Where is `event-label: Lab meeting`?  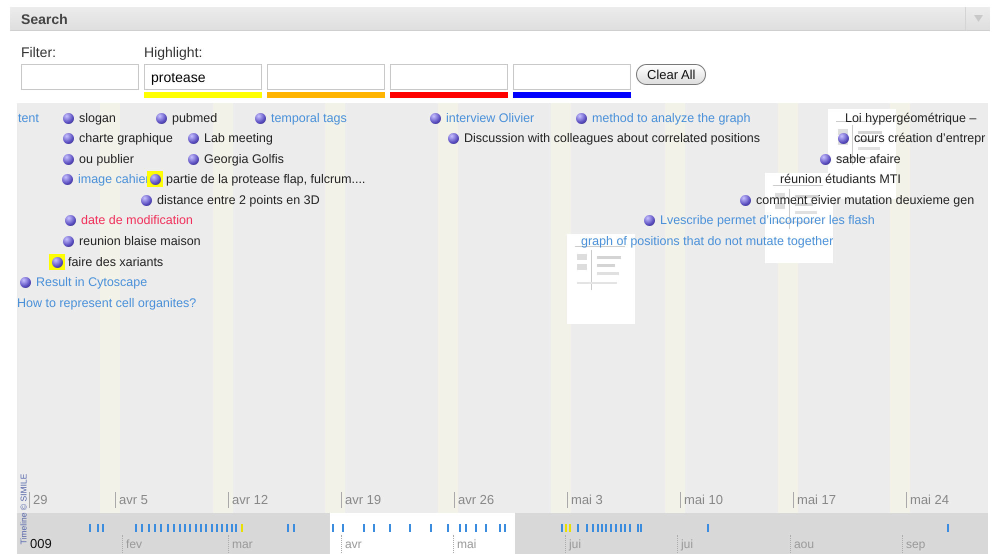 event-label: Lab meeting is located at coordinates (238, 138).